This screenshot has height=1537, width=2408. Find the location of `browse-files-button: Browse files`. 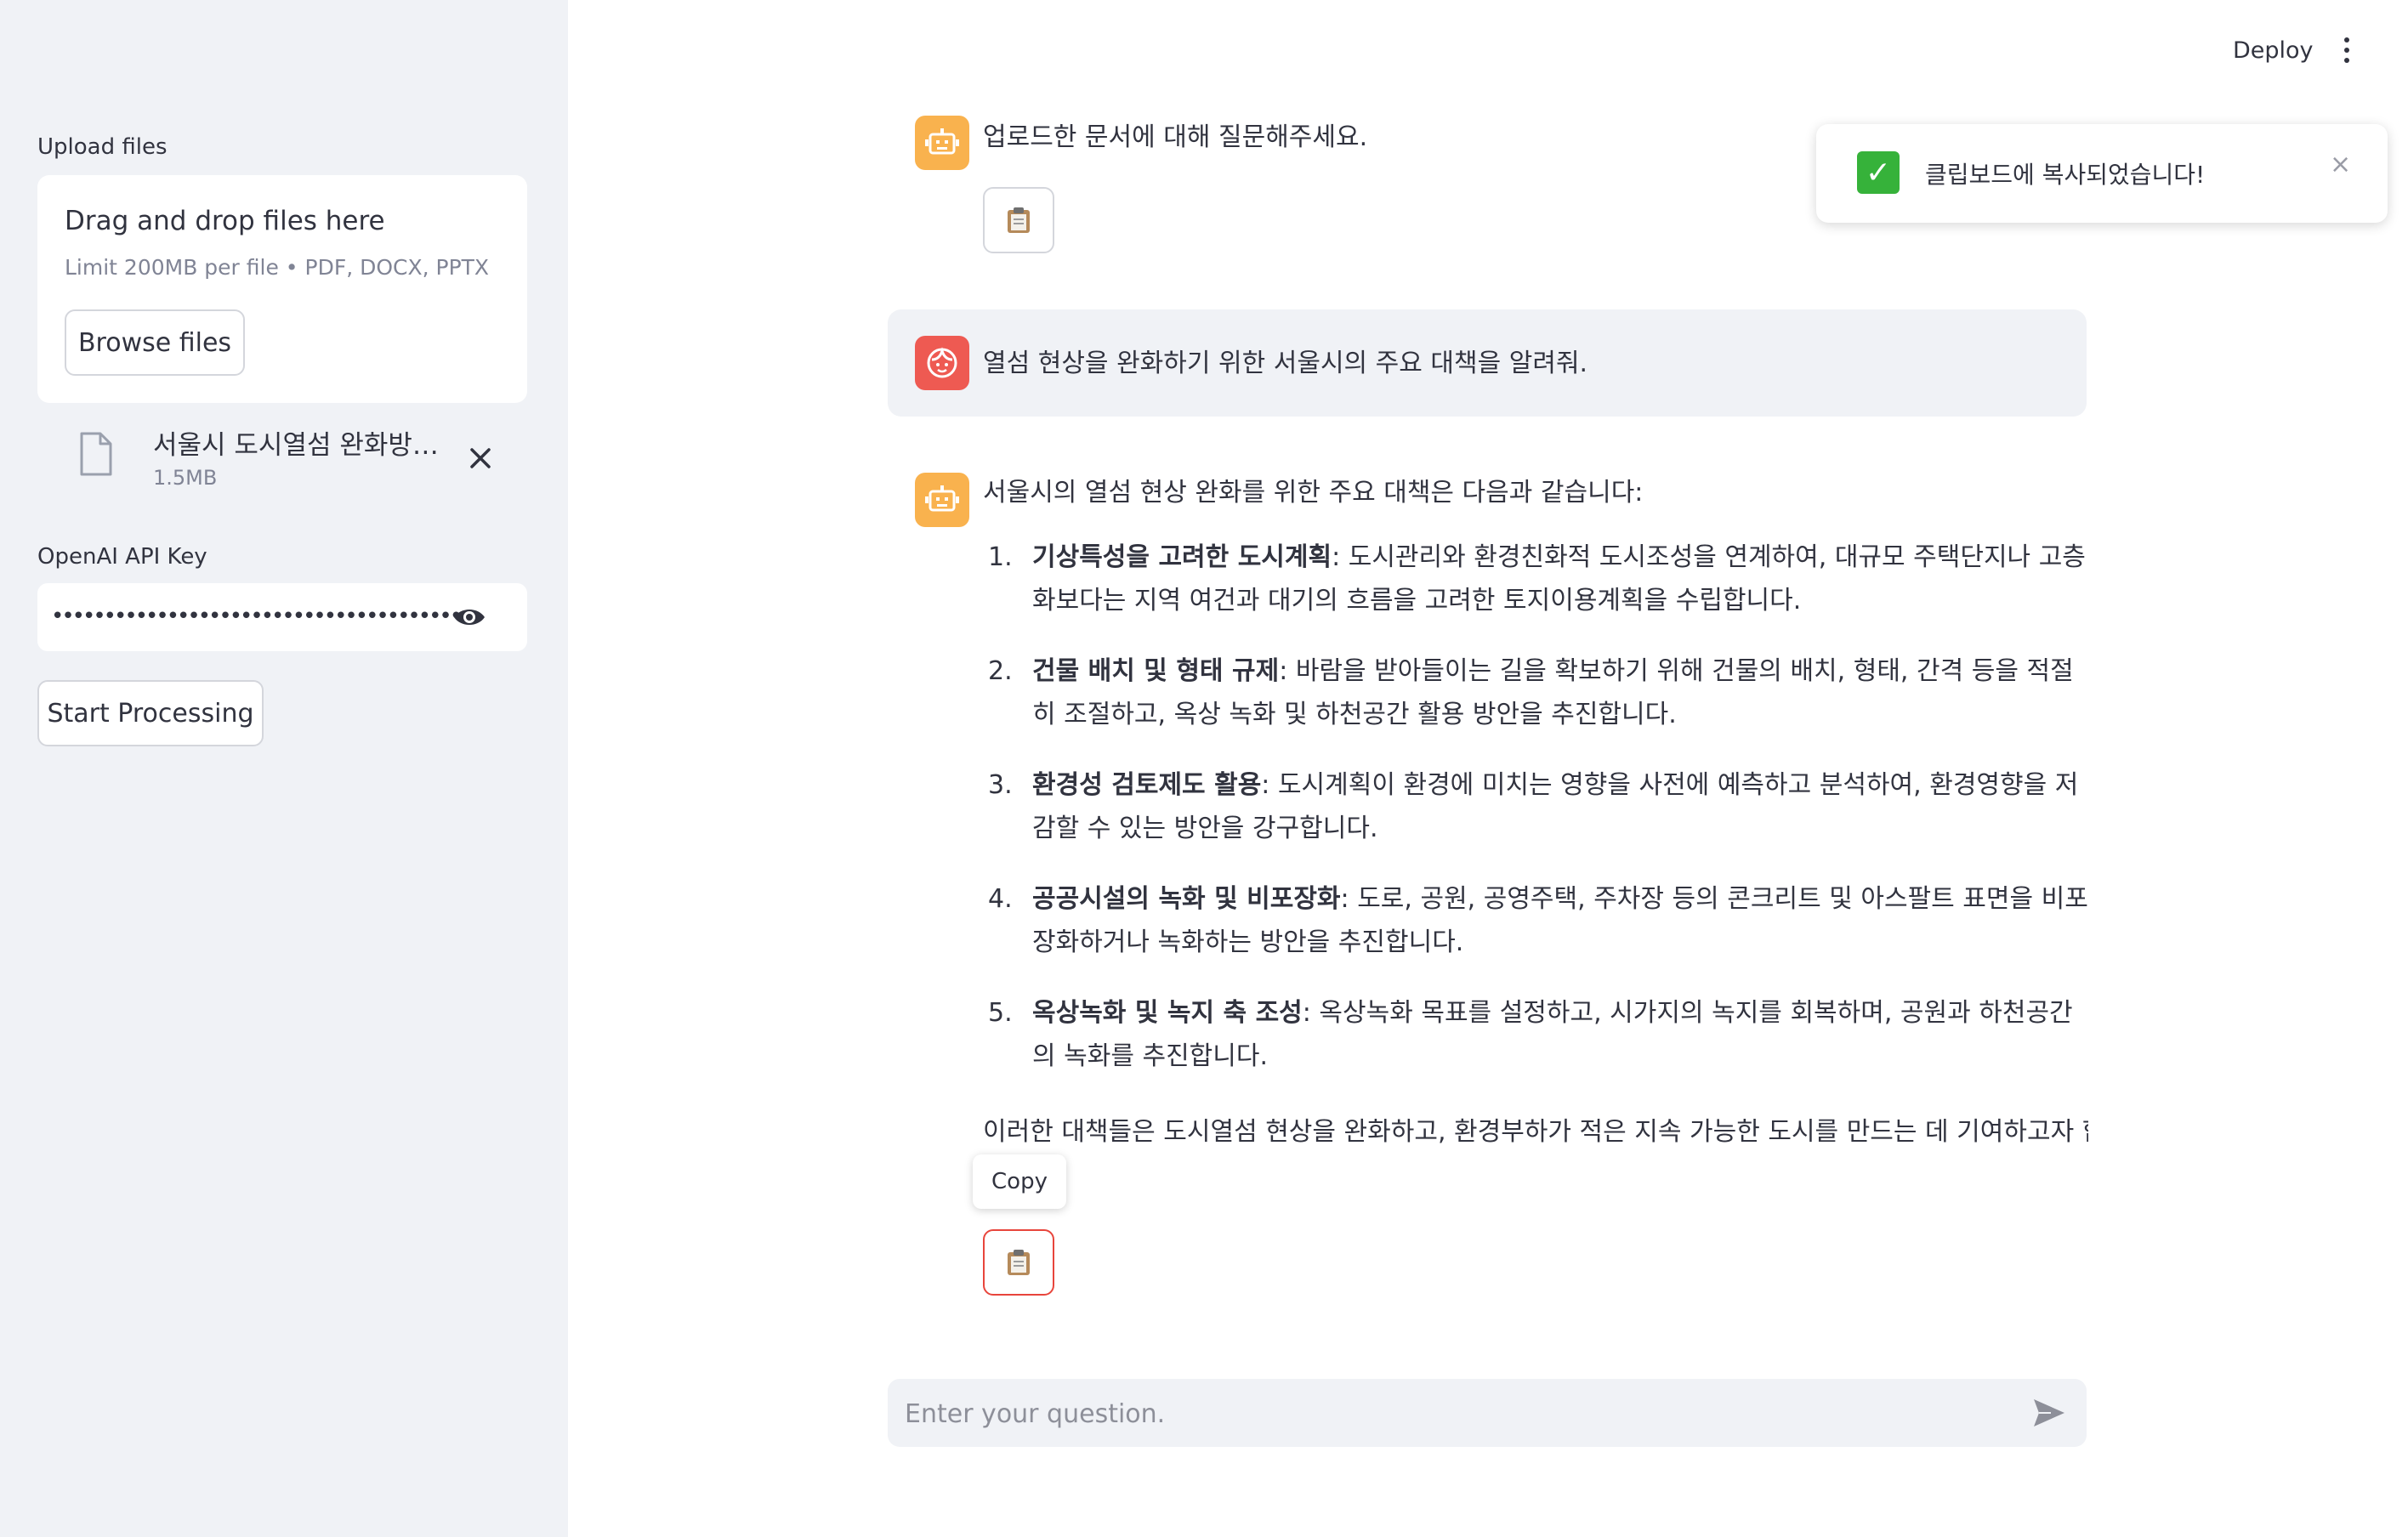

browse-files-button: Browse files is located at coordinates (155, 343).